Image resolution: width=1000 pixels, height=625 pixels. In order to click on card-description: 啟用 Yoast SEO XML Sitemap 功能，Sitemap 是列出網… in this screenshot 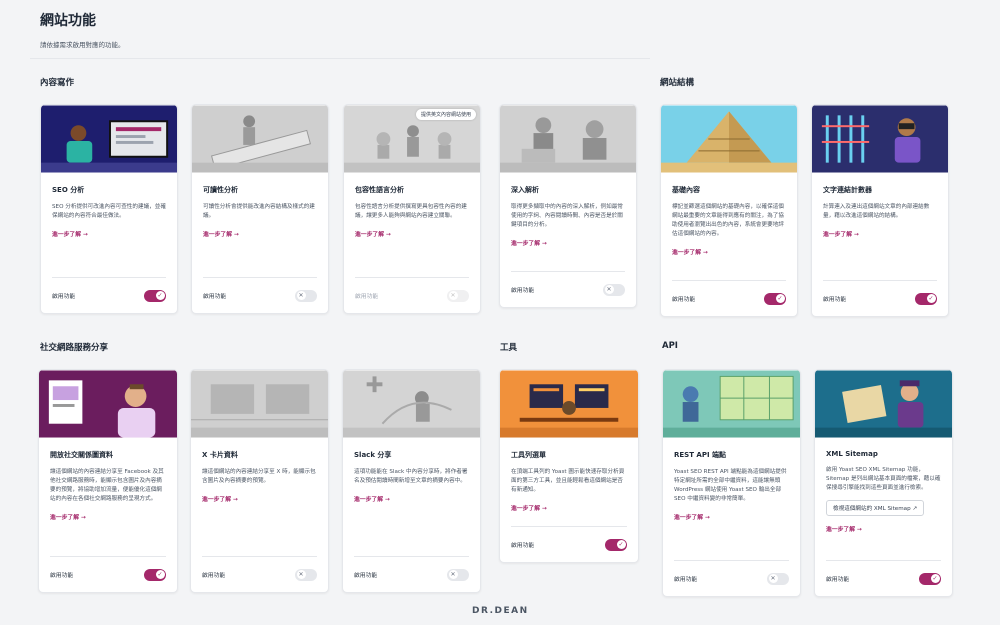, I will do `click(883, 479)`.